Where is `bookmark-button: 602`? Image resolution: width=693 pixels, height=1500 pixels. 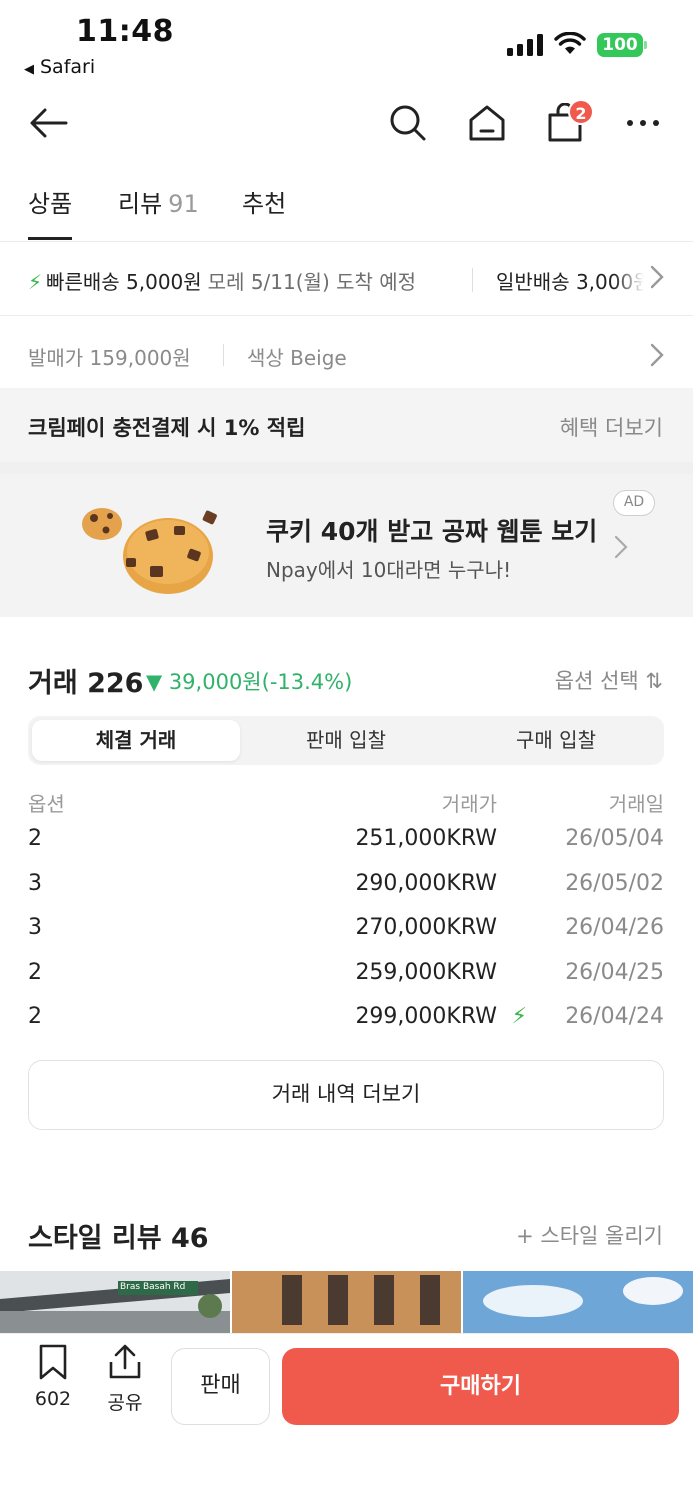 bookmark-button: 602 is located at coordinates (53, 1377).